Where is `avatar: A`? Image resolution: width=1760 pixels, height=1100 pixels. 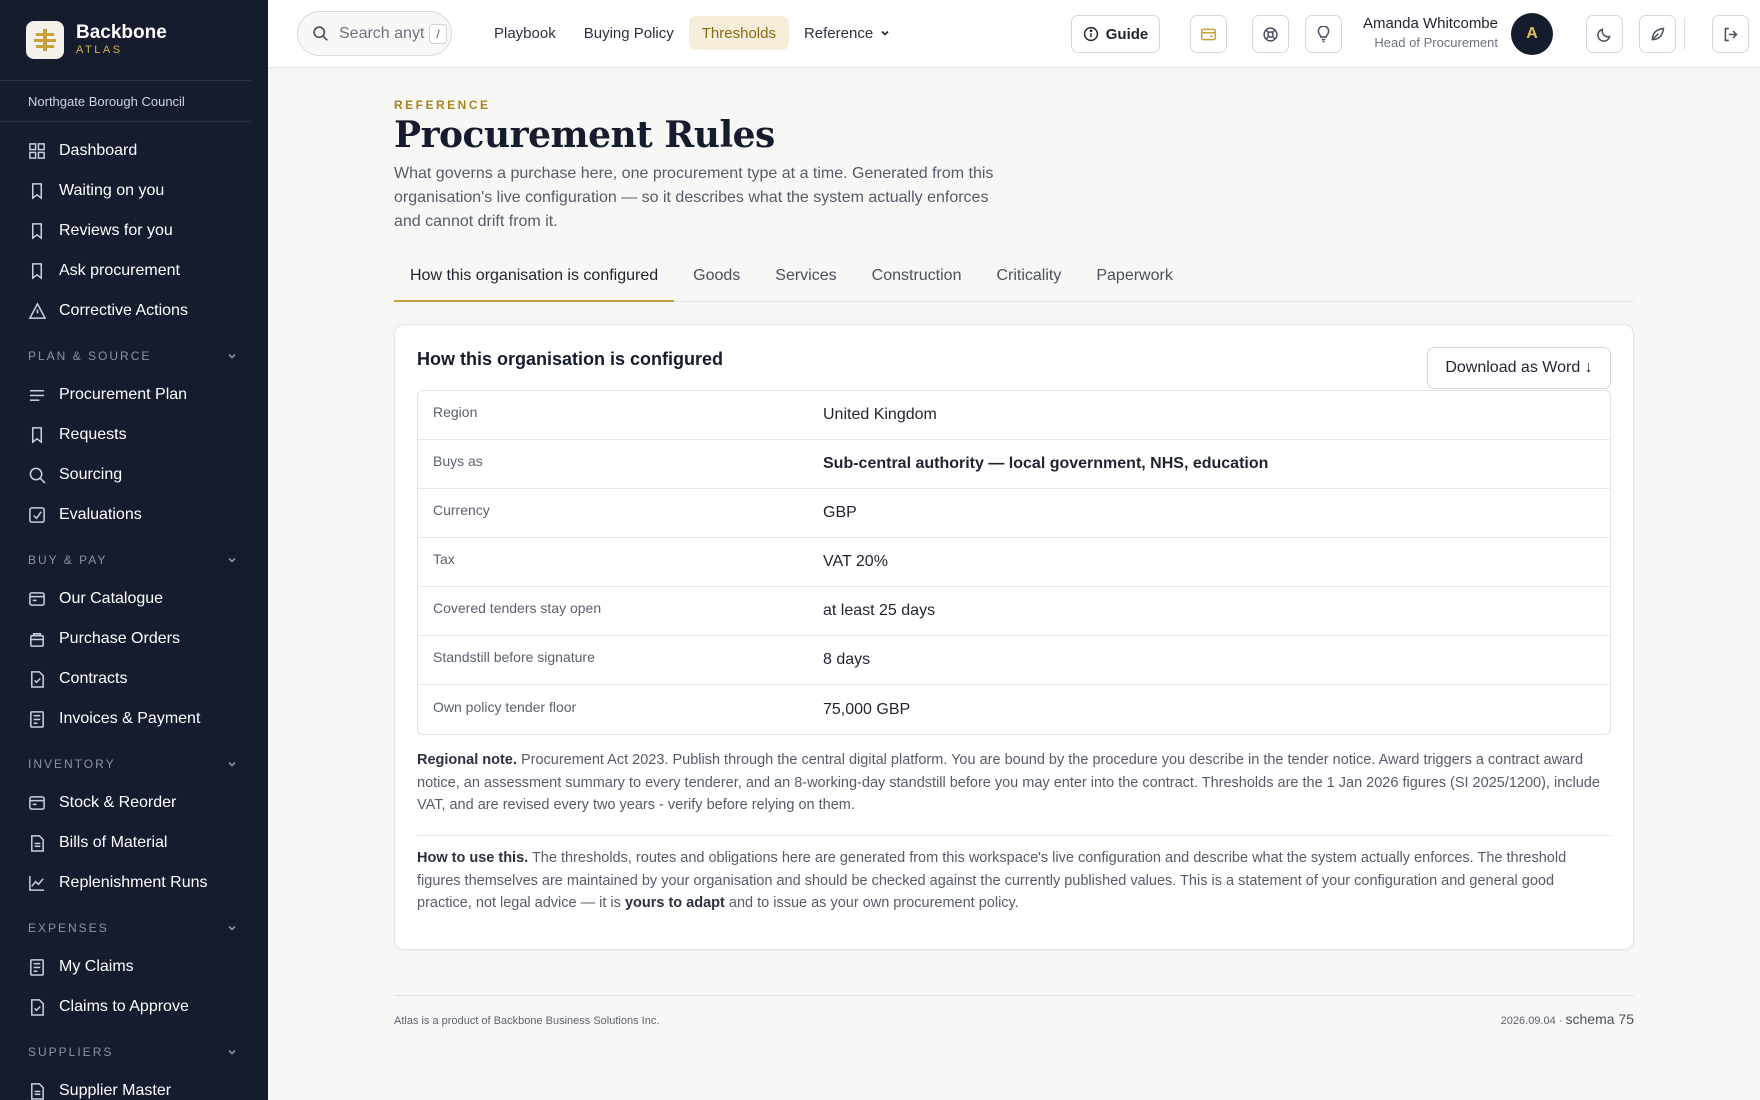
avatar: A is located at coordinates (1532, 34).